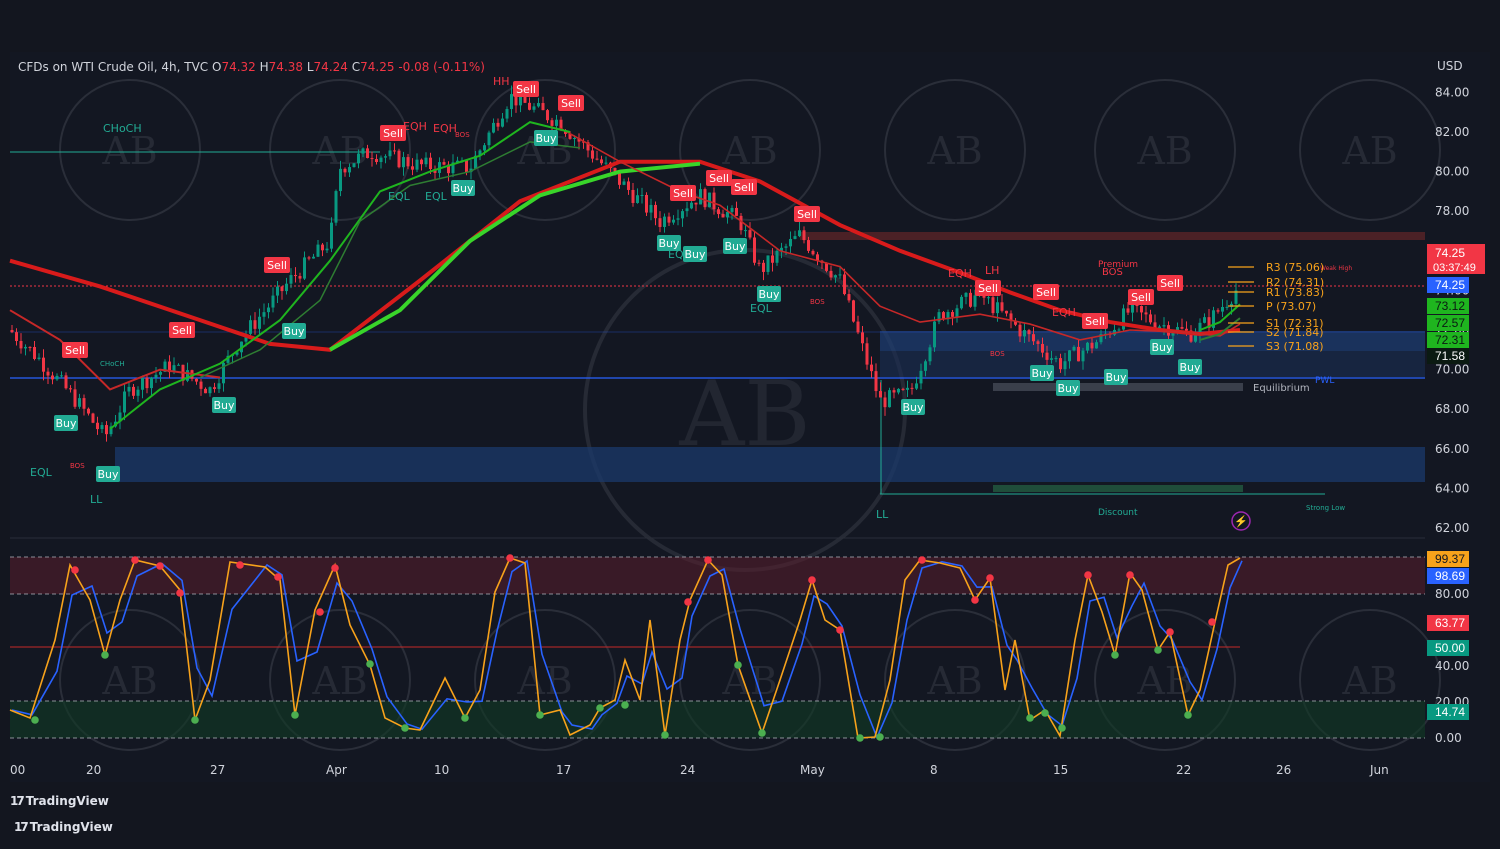 Image resolution: width=1500 pixels, height=849 pixels. What do you see at coordinates (1295, 267) in the screenshot?
I see `pivot-label: R3 (75.06)` at bounding box center [1295, 267].